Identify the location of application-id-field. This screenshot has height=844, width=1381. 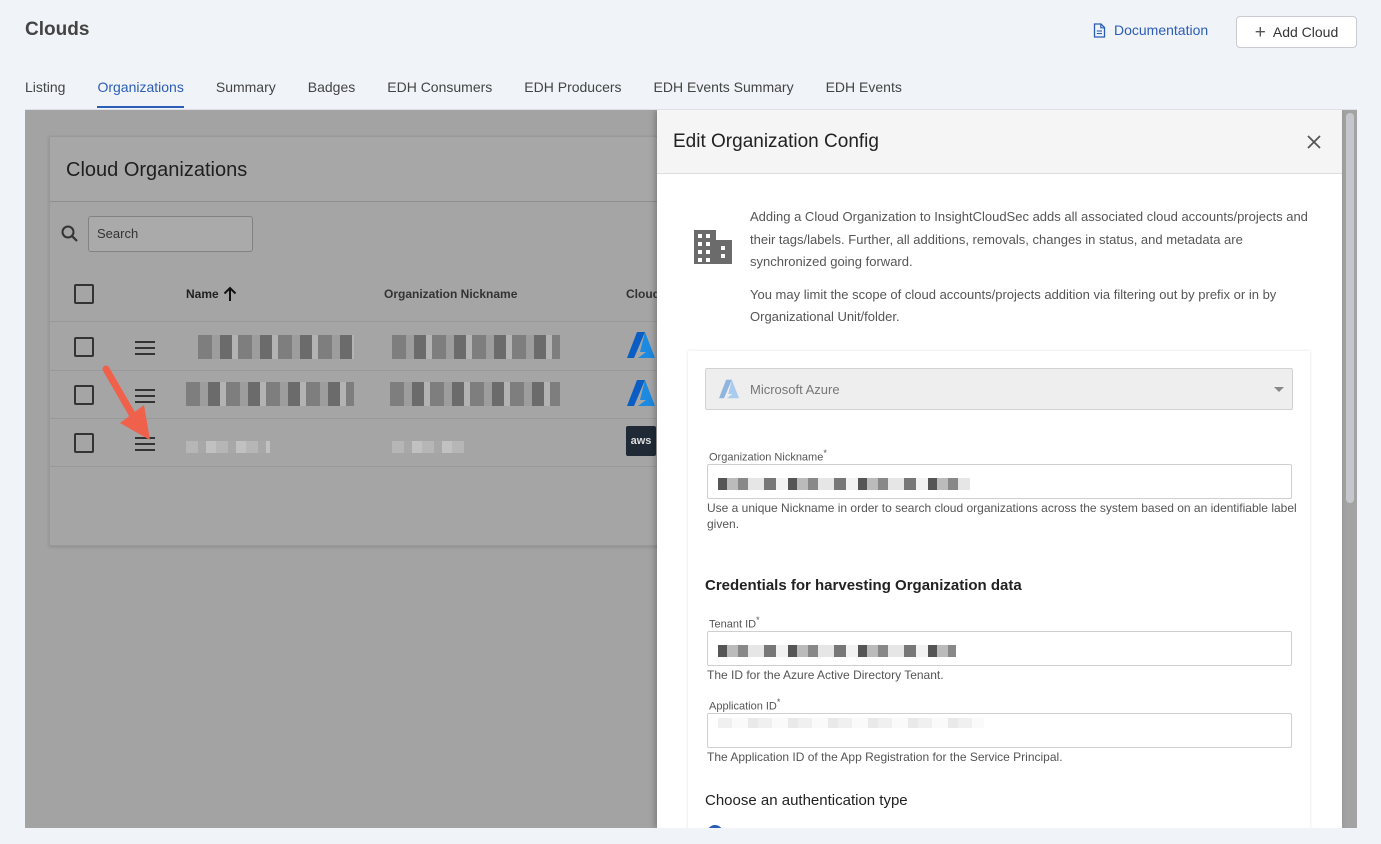
(999, 730).